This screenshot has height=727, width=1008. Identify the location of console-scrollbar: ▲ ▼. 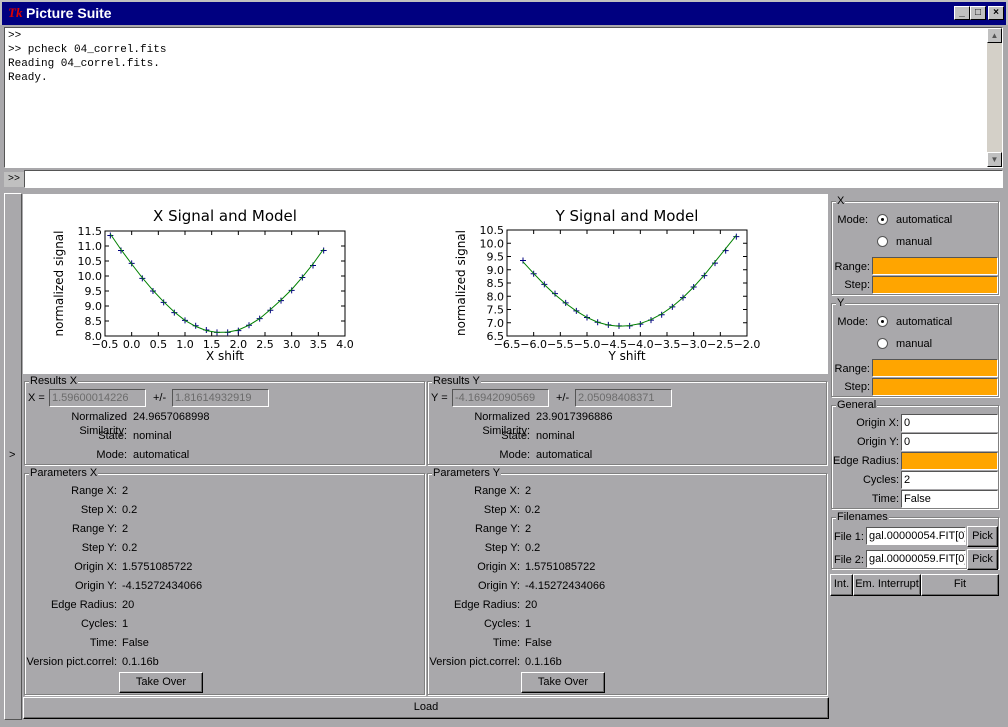
(994, 97).